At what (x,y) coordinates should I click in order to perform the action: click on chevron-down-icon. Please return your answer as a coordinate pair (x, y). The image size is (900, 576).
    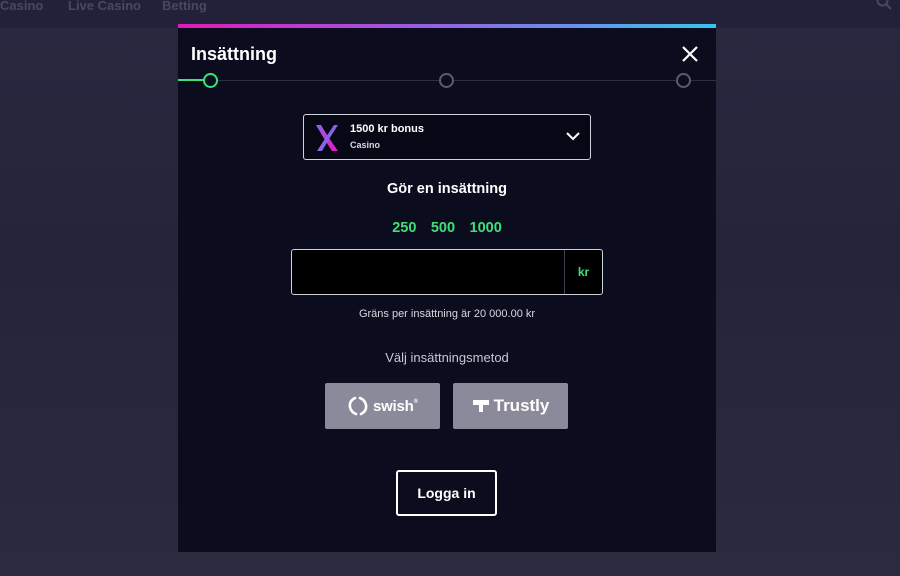
    Looking at the image, I should click on (573, 136).